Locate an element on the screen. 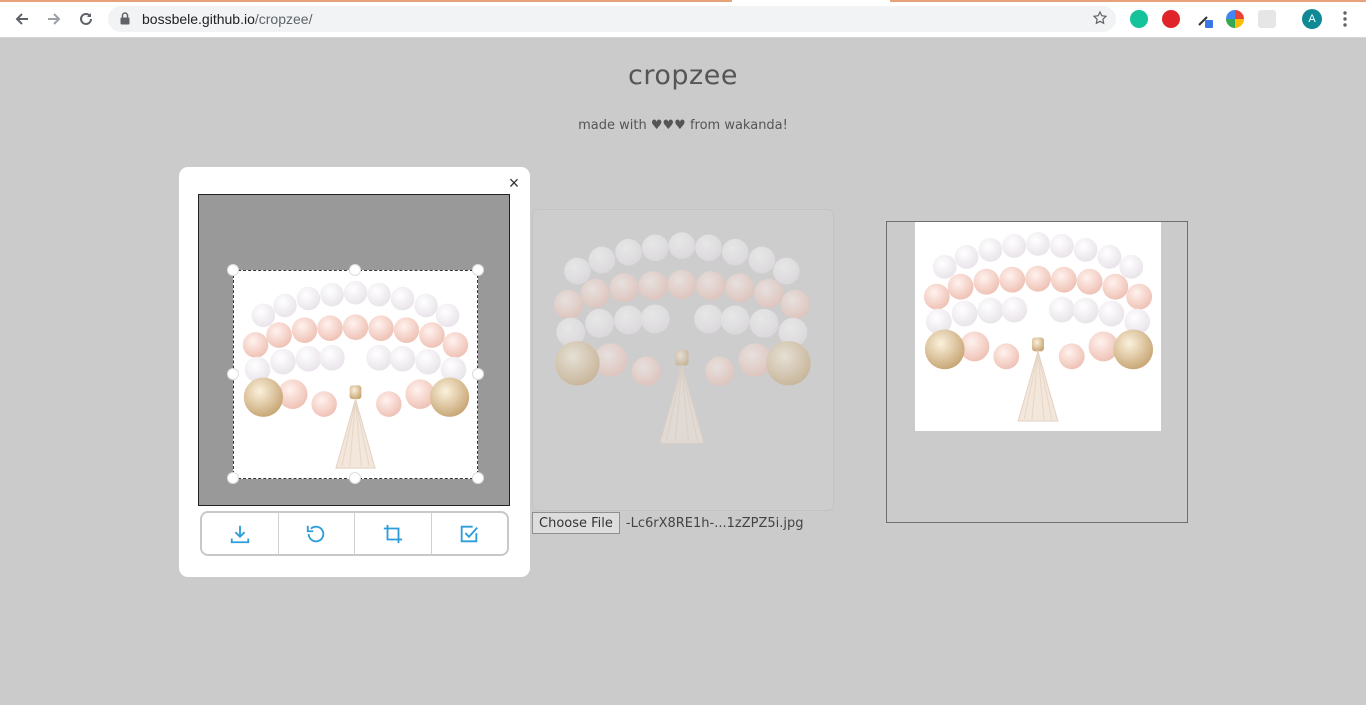 The width and height of the screenshot is (1366, 705). crop-selection is located at coordinates (355, 374).